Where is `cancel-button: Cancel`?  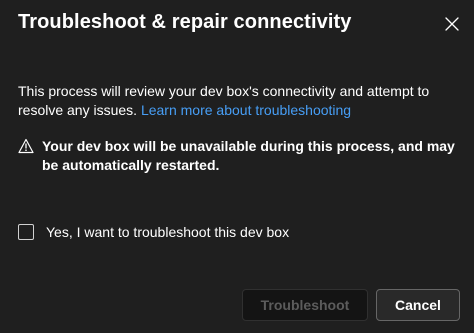 cancel-button: Cancel is located at coordinates (418, 305).